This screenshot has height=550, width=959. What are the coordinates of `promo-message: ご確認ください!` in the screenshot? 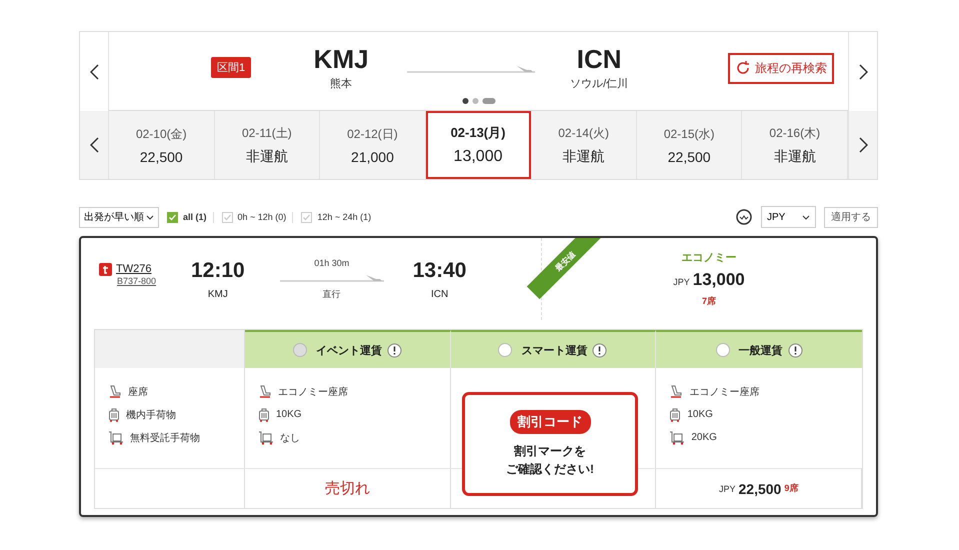 It's located at (550, 469).